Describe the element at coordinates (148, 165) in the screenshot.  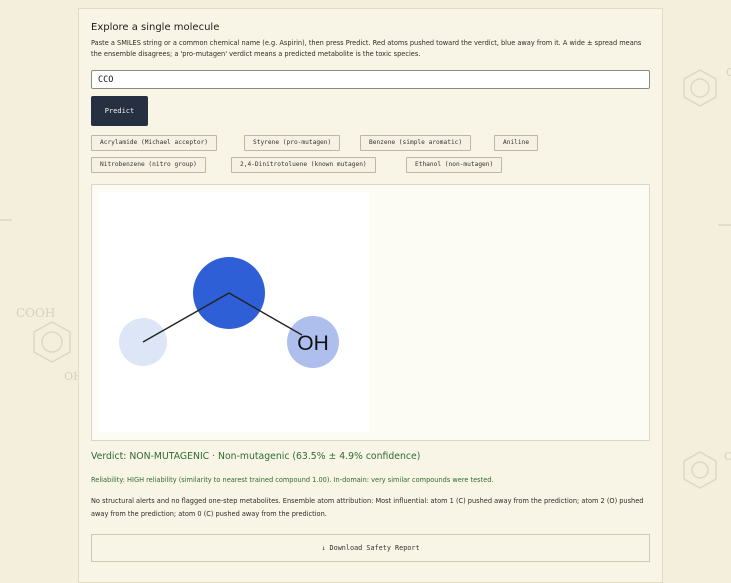
I see `example-chip-nitrobenzene: Nitrobenzene (nitro group)` at that location.